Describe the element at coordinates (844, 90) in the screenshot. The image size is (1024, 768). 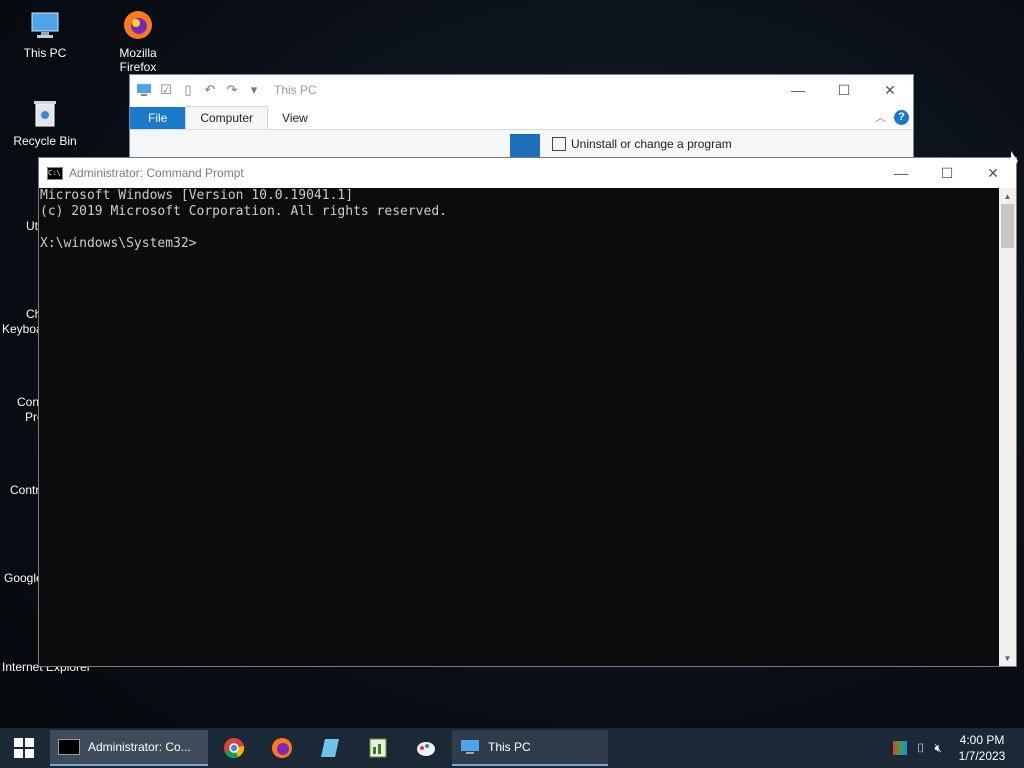
I see `maximize-icon: ☐` at that location.